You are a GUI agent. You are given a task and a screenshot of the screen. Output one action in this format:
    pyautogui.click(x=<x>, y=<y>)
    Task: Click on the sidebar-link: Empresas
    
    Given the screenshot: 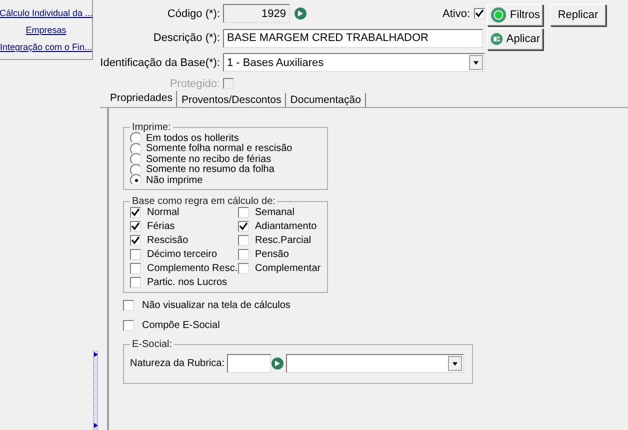 What is the action you would take?
    pyautogui.click(x=46, y=30)
    